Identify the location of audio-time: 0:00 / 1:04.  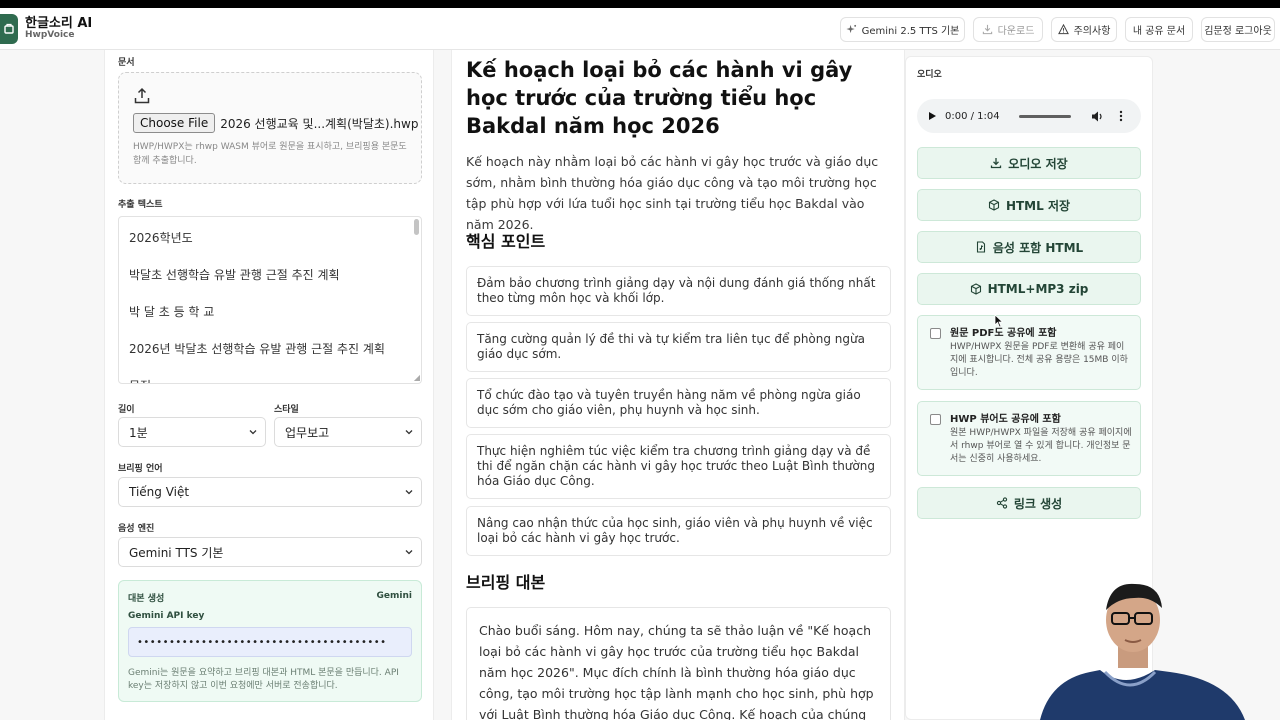
(972, 116).